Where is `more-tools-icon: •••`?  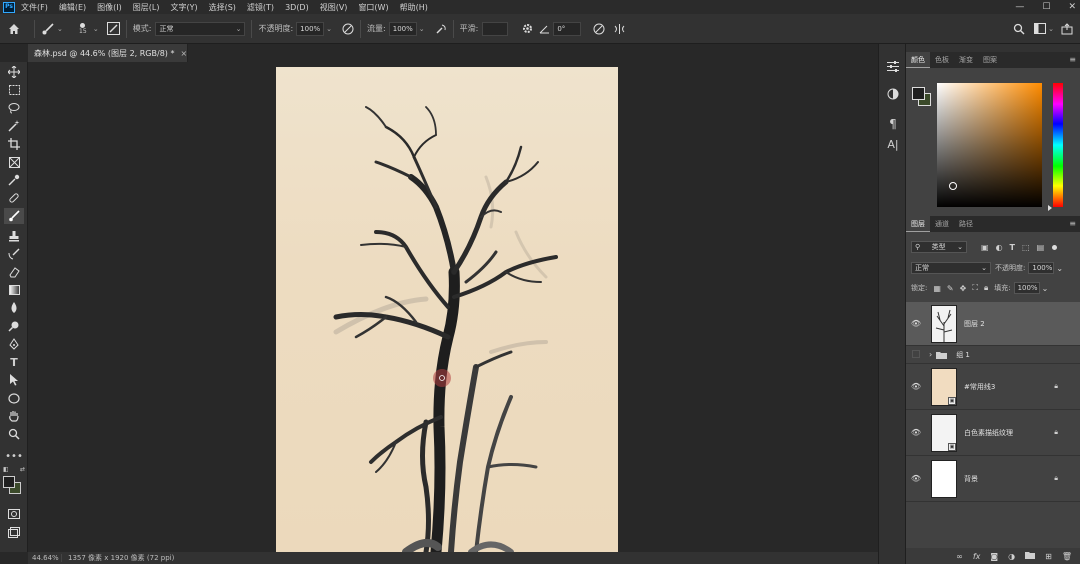
more-tools-icon: ••• is located at coordinates (14, 456).